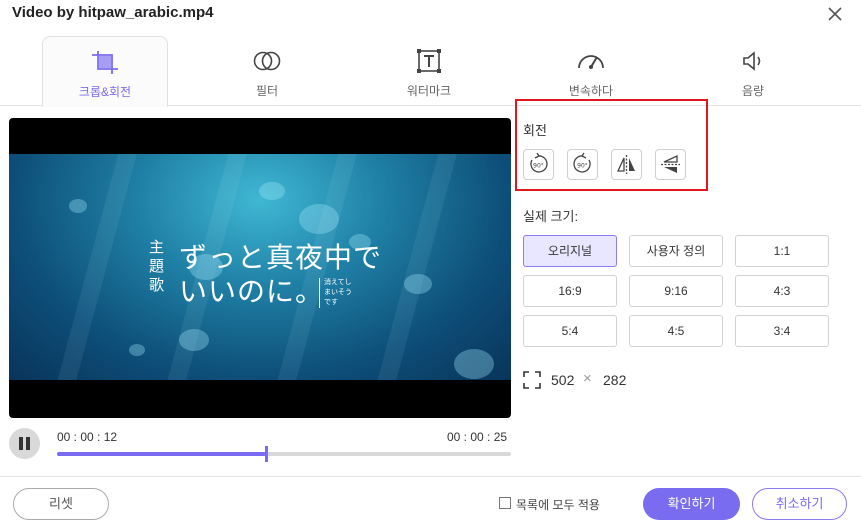 This screenshot has height=530, width=861. I want to click on rotate-label: 회전, so click(535, 130).